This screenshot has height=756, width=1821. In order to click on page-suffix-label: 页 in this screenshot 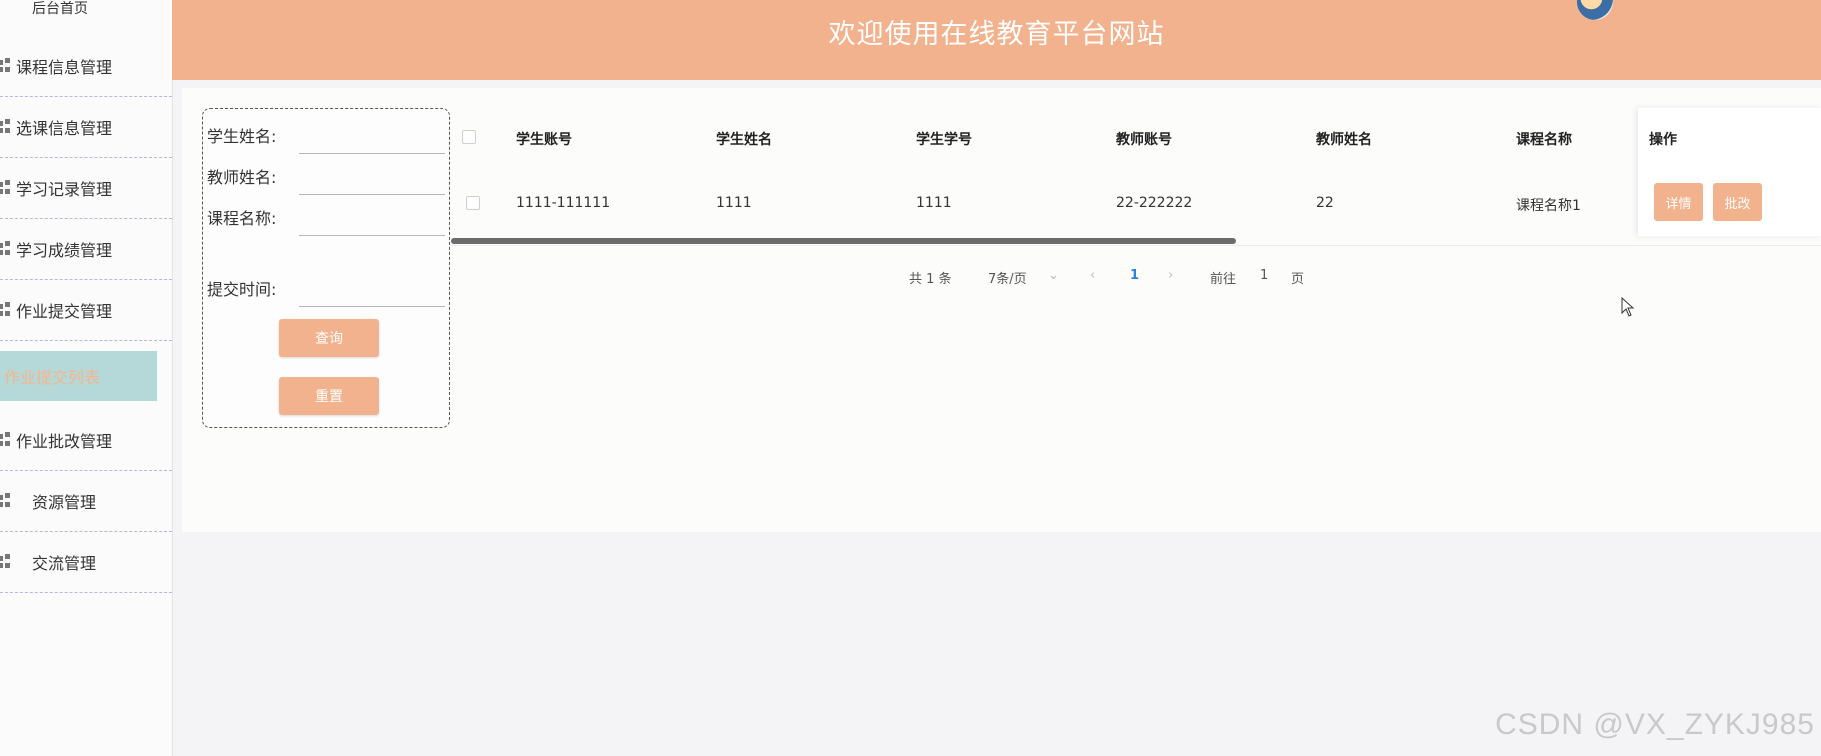, I will do `click(1298, 279)`.